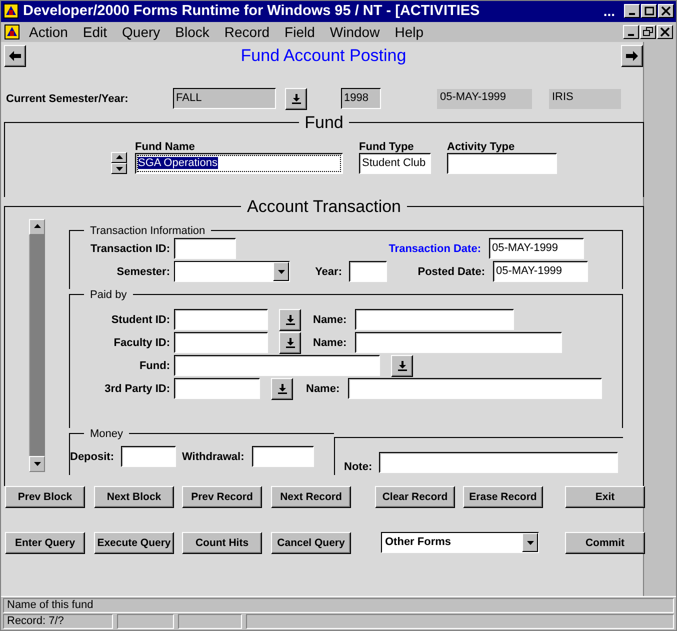 The height and width of the screenshot is (631, 677). I want to click on semester-dropdown, so click(232, 271).